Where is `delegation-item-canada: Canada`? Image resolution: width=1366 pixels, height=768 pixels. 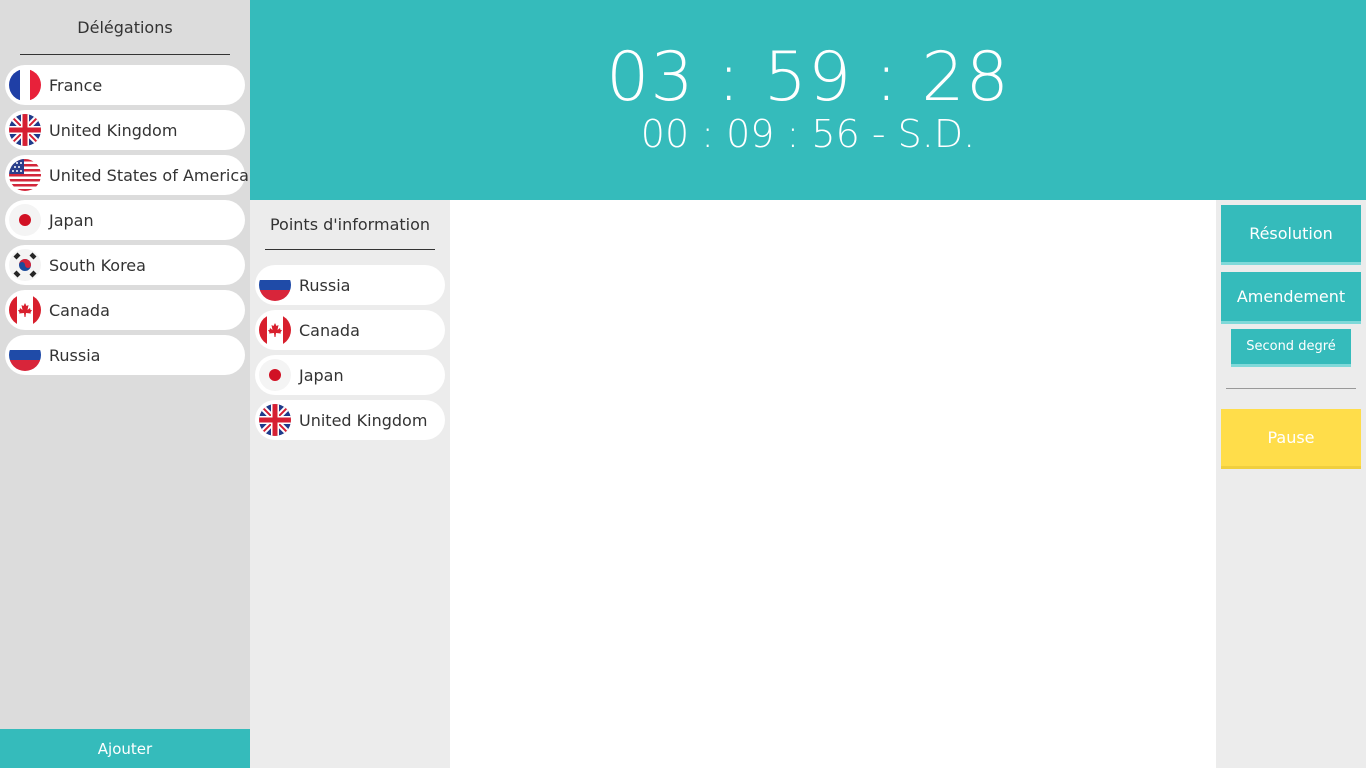
delegation-item-canada: Canada is located at coordinates (125, 310).